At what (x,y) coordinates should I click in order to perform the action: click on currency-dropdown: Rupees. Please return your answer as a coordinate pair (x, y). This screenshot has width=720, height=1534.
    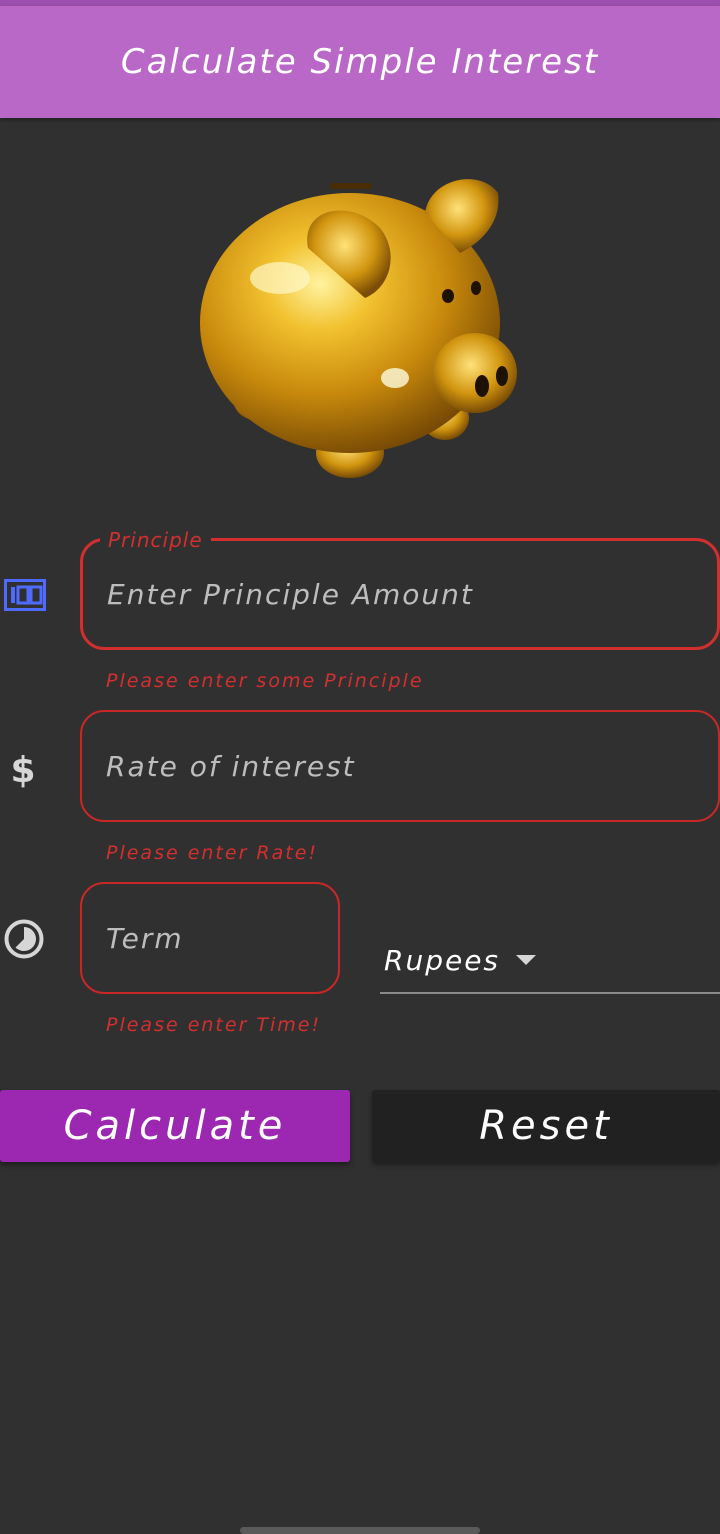
    Looking at the image, I should click on (550, 961).